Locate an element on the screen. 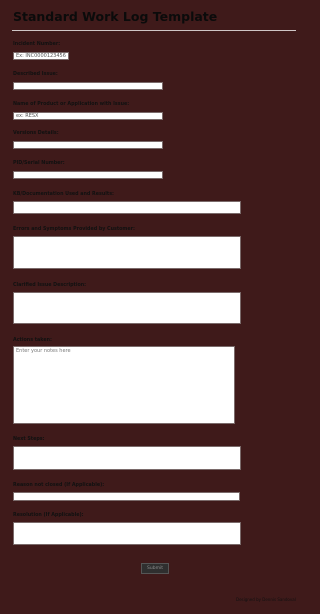  actions-taken-label: Actions taken: is located at coordinates (32, 340).